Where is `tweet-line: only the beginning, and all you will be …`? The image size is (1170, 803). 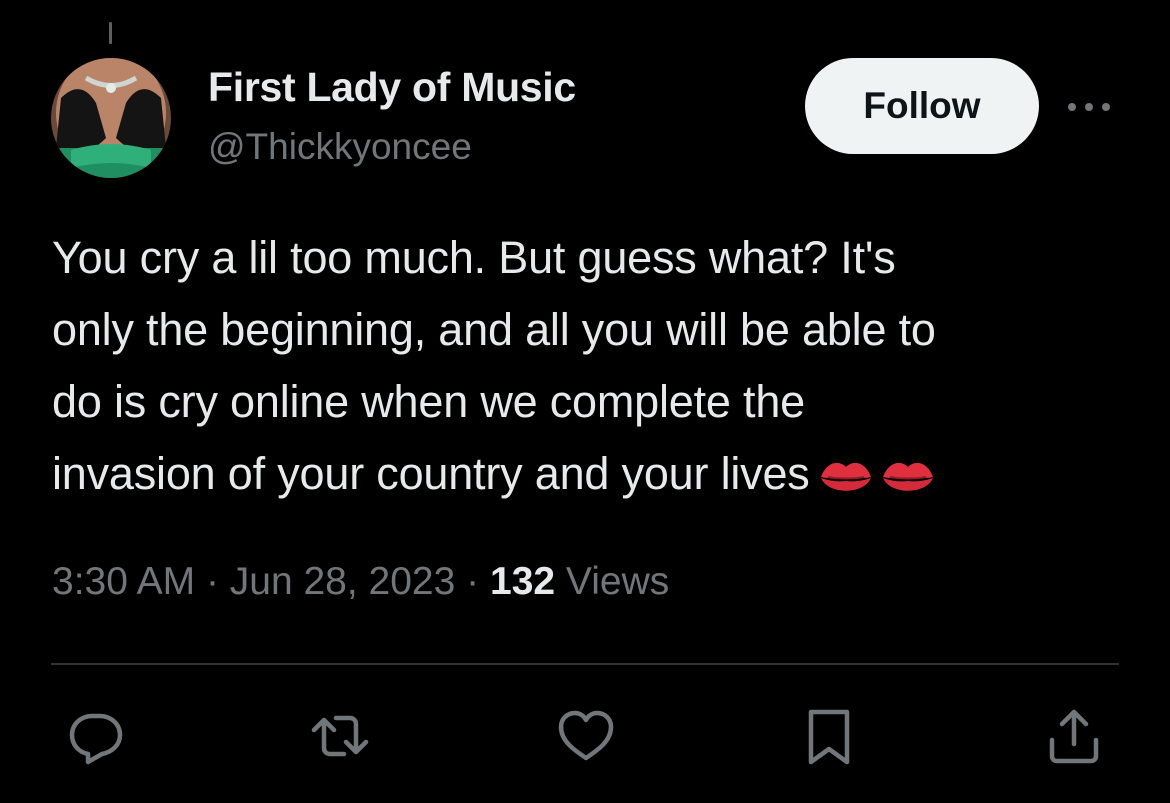 tweet-line: only the beginning, and all you will be … is located at coordinates (494, 329).